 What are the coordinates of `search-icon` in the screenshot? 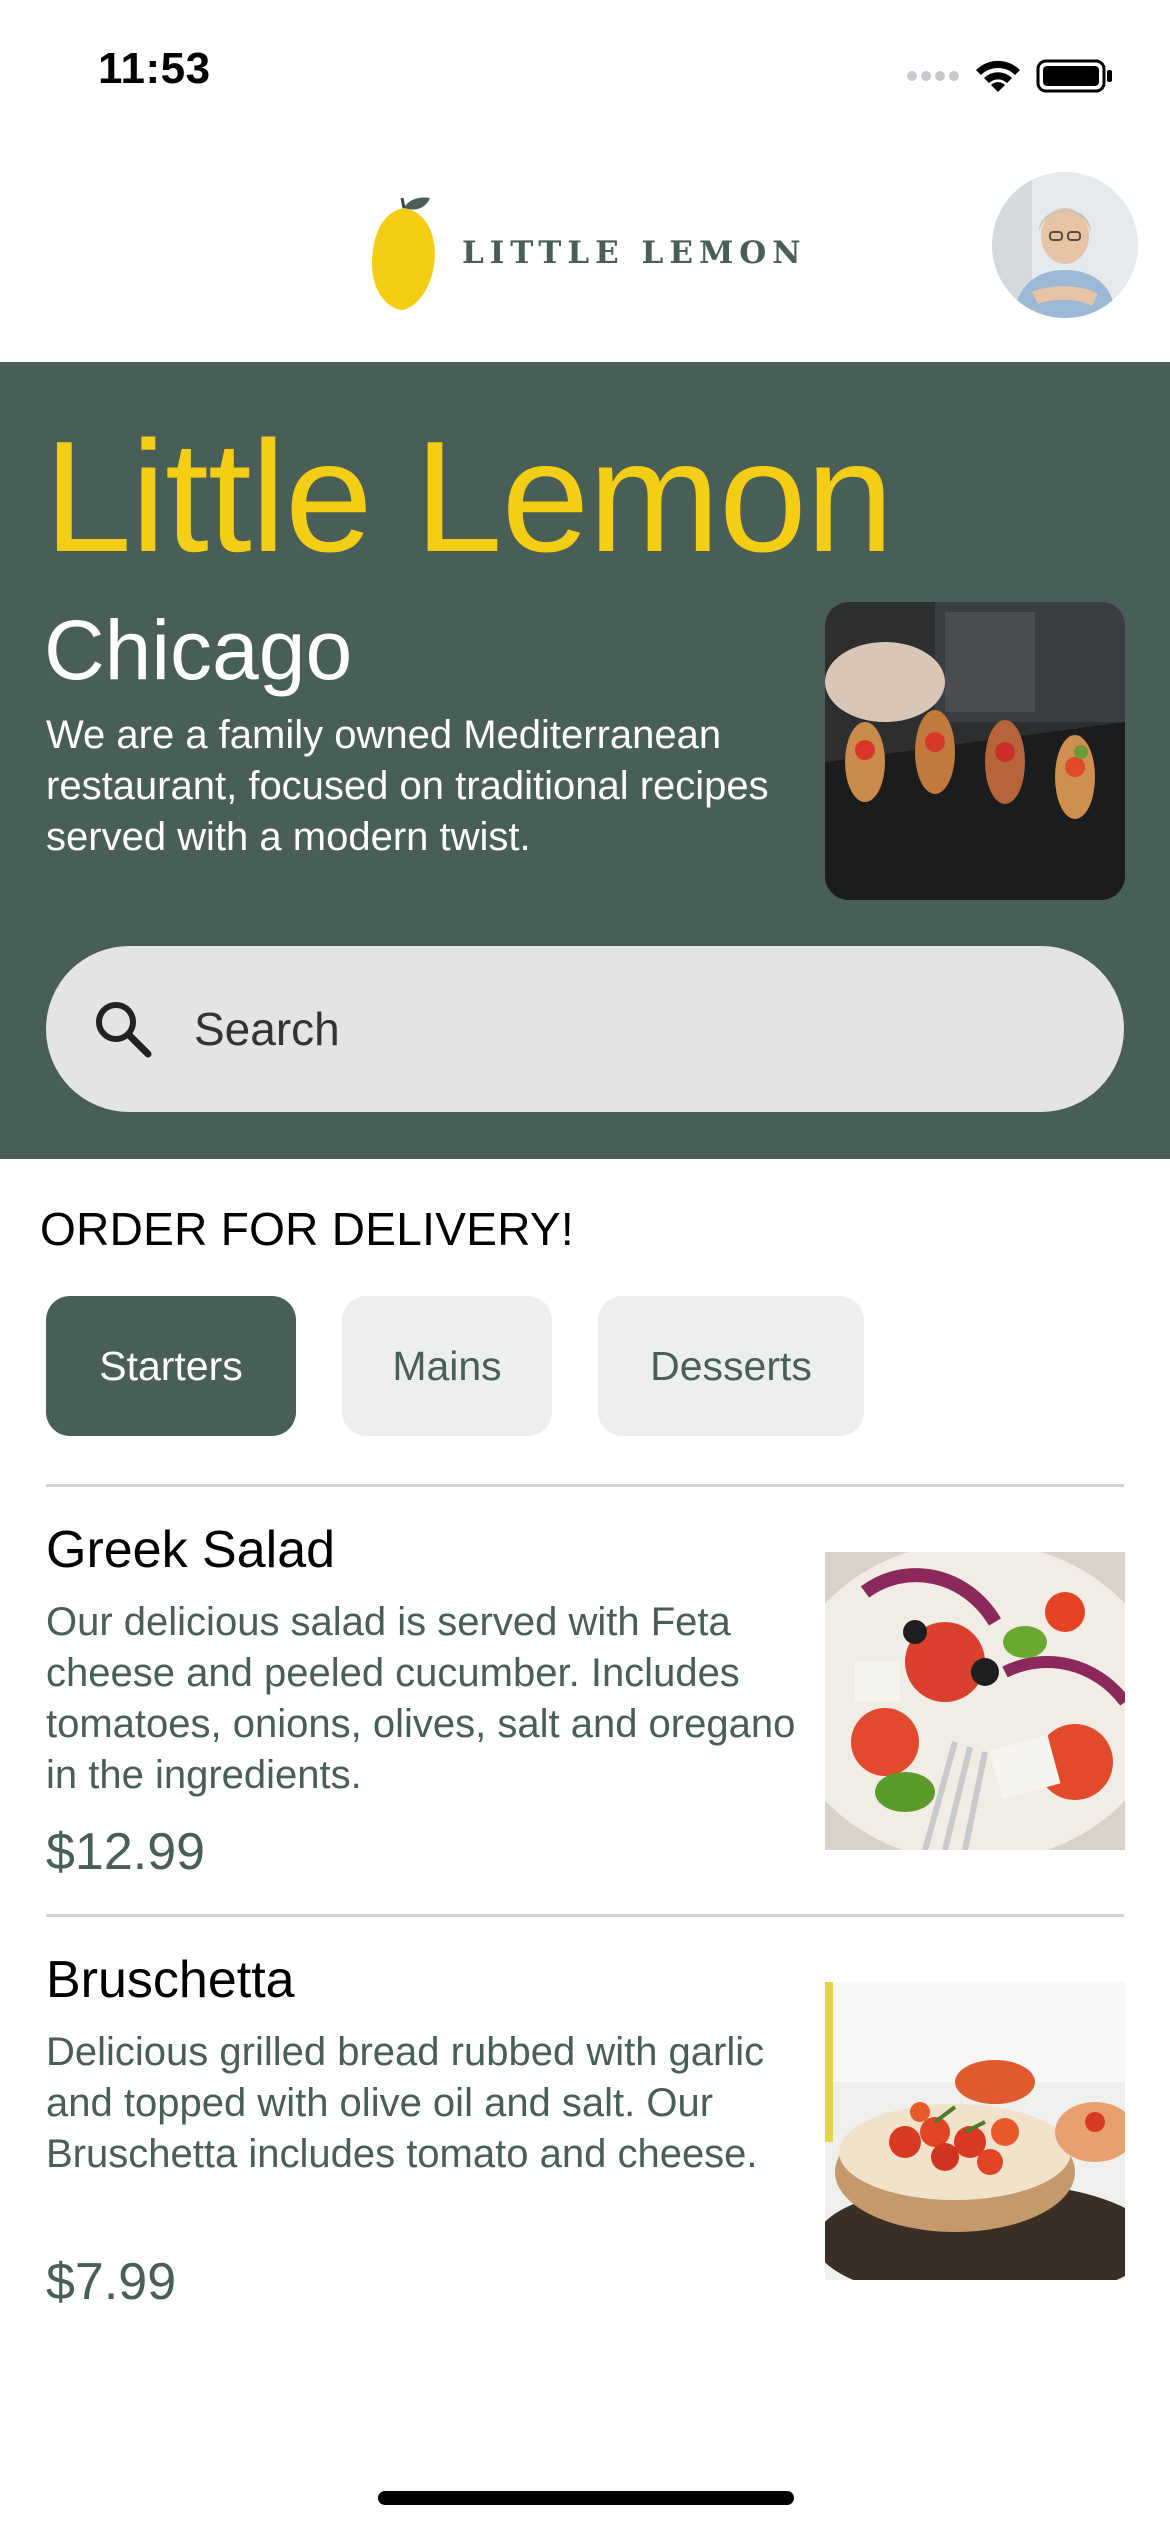 It's located at (124, 1030).